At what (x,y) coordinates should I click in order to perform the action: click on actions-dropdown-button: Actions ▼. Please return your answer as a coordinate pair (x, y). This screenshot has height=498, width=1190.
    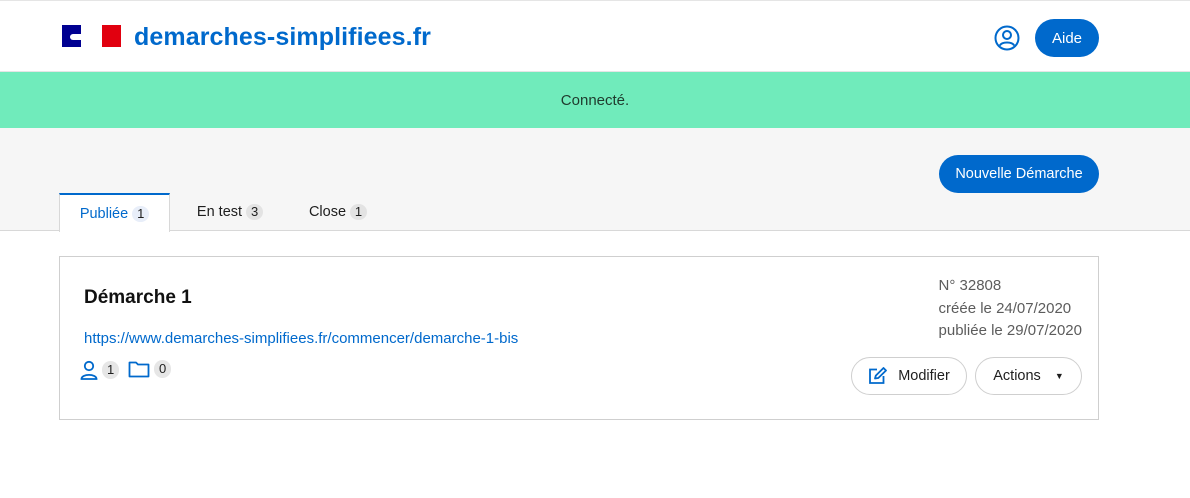
    Looking at the image, I should click on (1028, 376).